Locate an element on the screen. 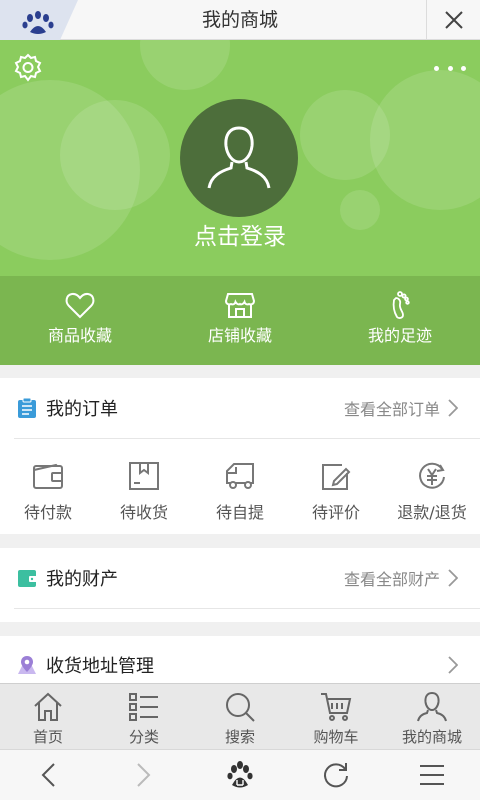  title-bar: 我的商城 is located at coordinates (240, 20).